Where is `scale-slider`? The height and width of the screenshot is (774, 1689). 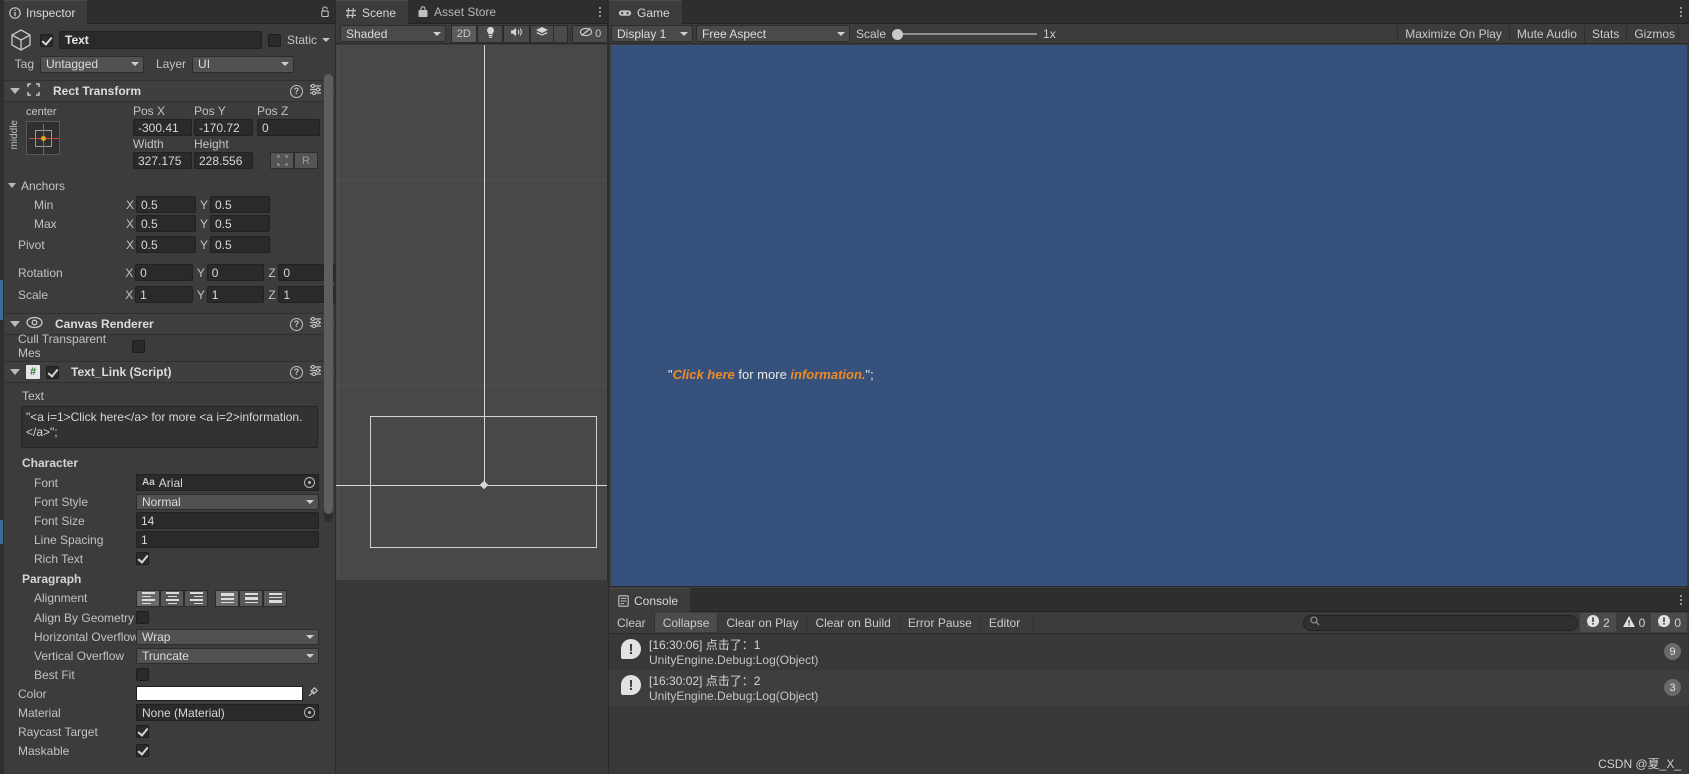
scale-slider is located at coordinates (965, 34).